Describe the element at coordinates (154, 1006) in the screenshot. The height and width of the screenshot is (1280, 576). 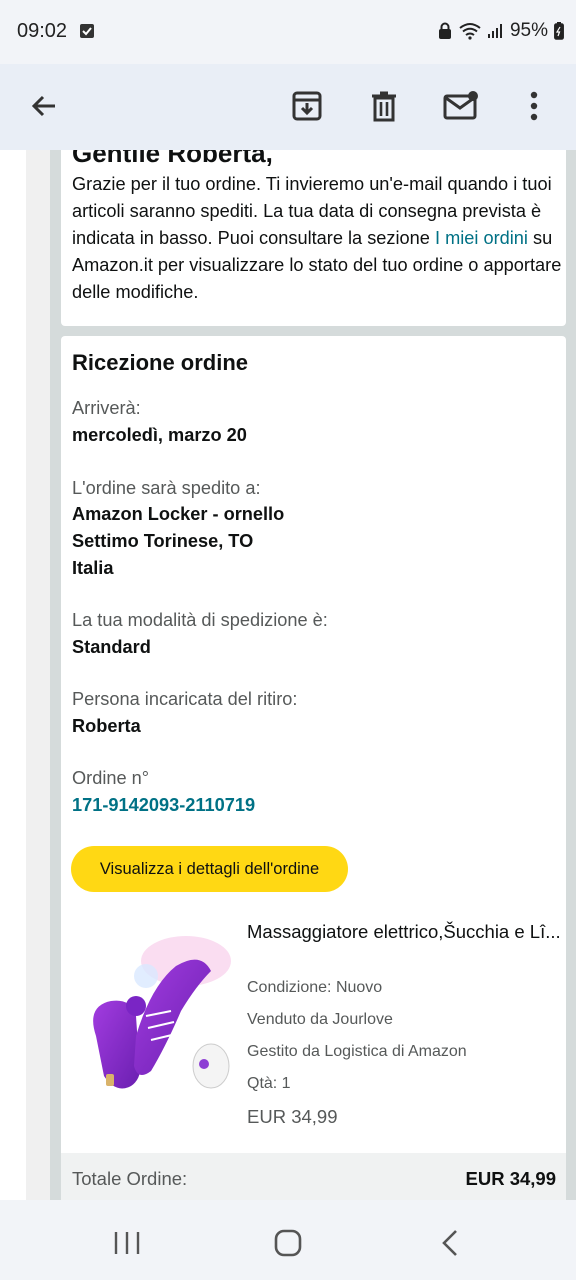
I see `product-image` at that location.